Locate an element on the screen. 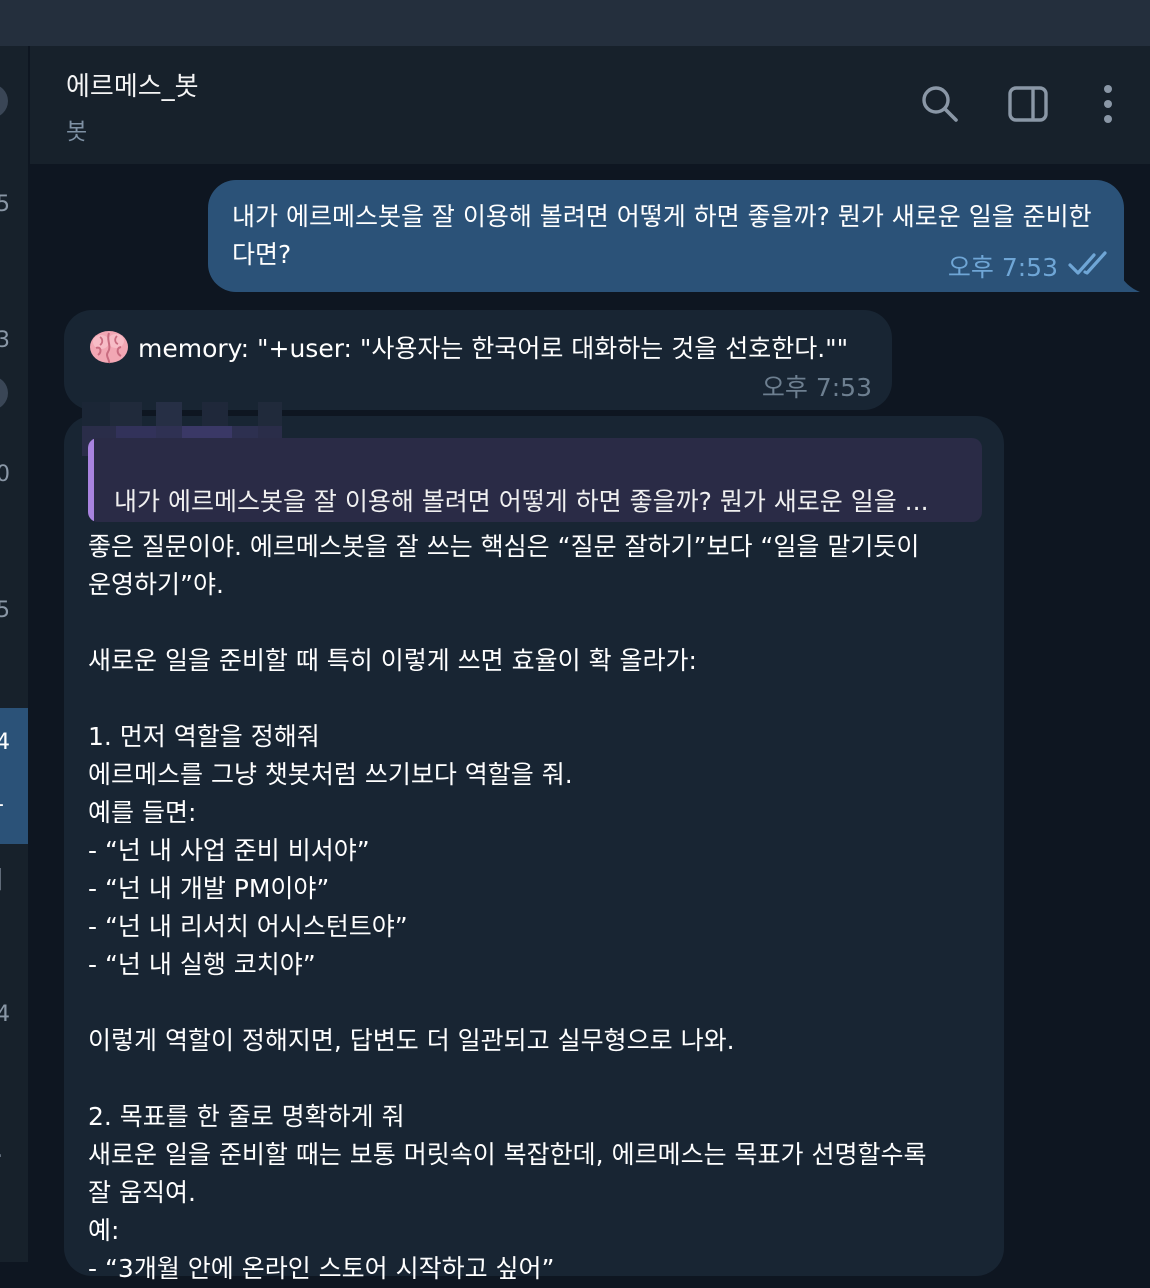 This screenshot has height=1288, width=1150. chat-header: 에르메스_봇 봇 is located at coordinates (590, 105).